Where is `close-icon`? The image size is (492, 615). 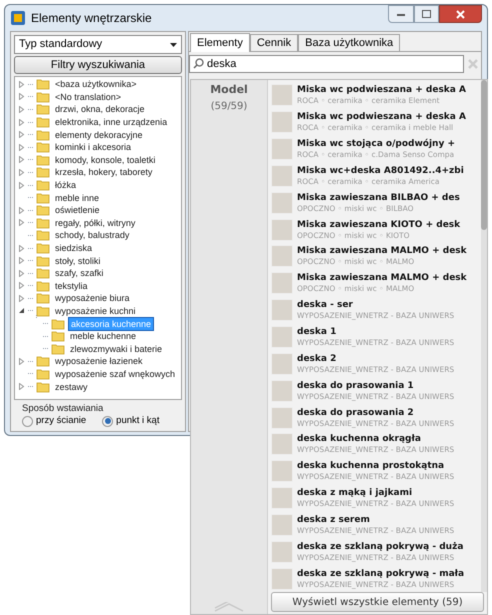 close-icon is located at coordinates (460, 14).